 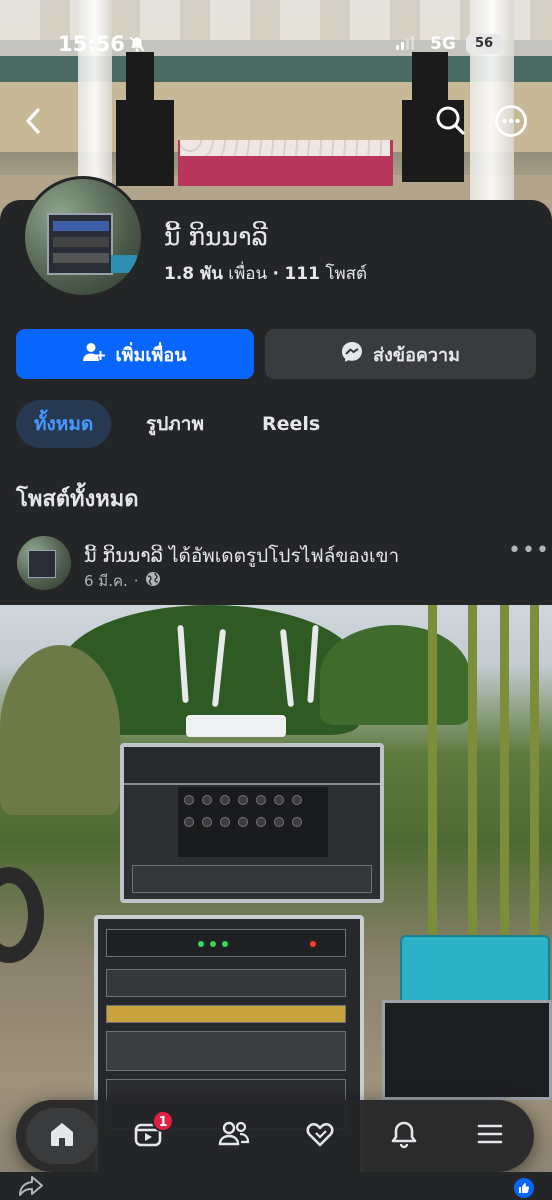 I want to click on photo-rack-top, so click(x=252, y=823).